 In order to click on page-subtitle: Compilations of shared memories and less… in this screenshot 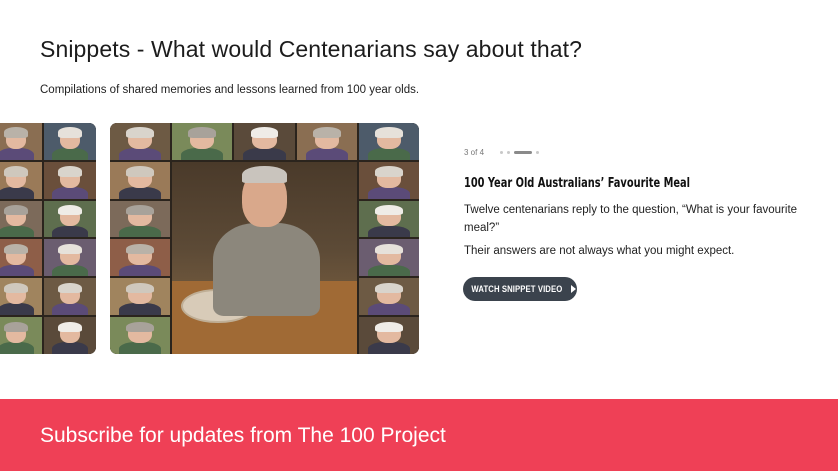, I will do `click(230, 90)`.